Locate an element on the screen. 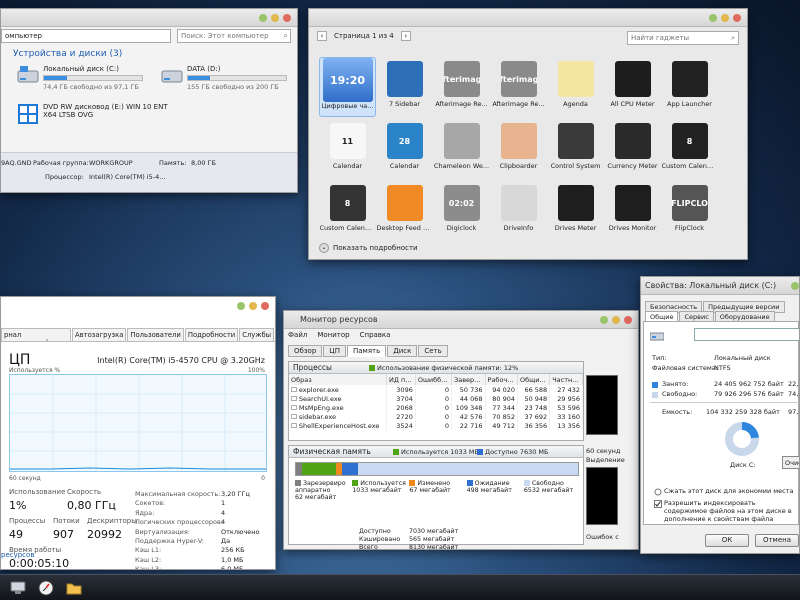  search-input: Поиск: Этот компьютер ⌕ is located at coordinates (234, 36).